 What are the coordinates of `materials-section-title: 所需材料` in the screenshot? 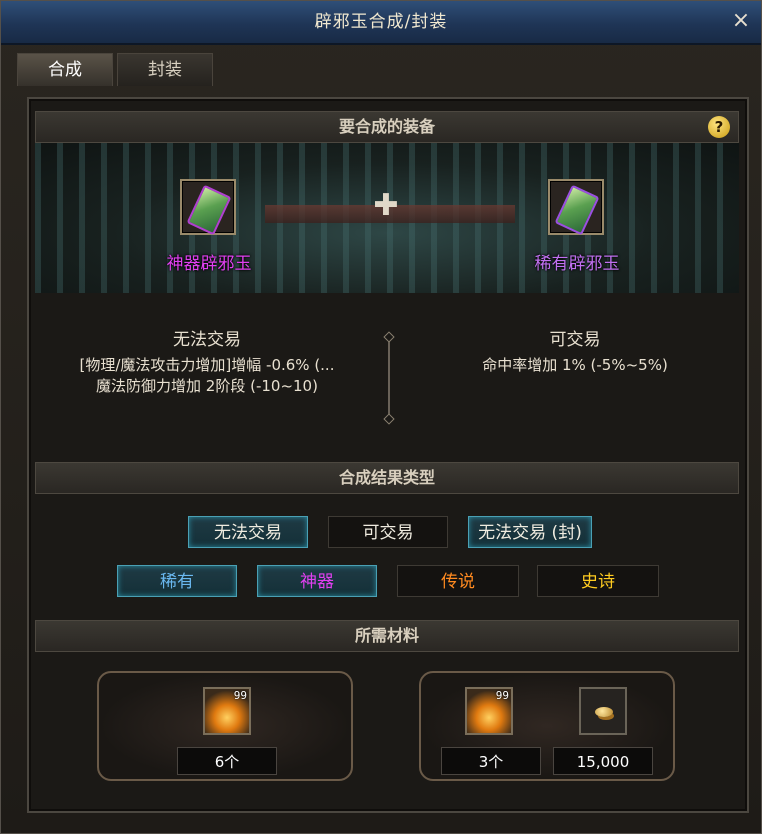 It's located at (386, 635).